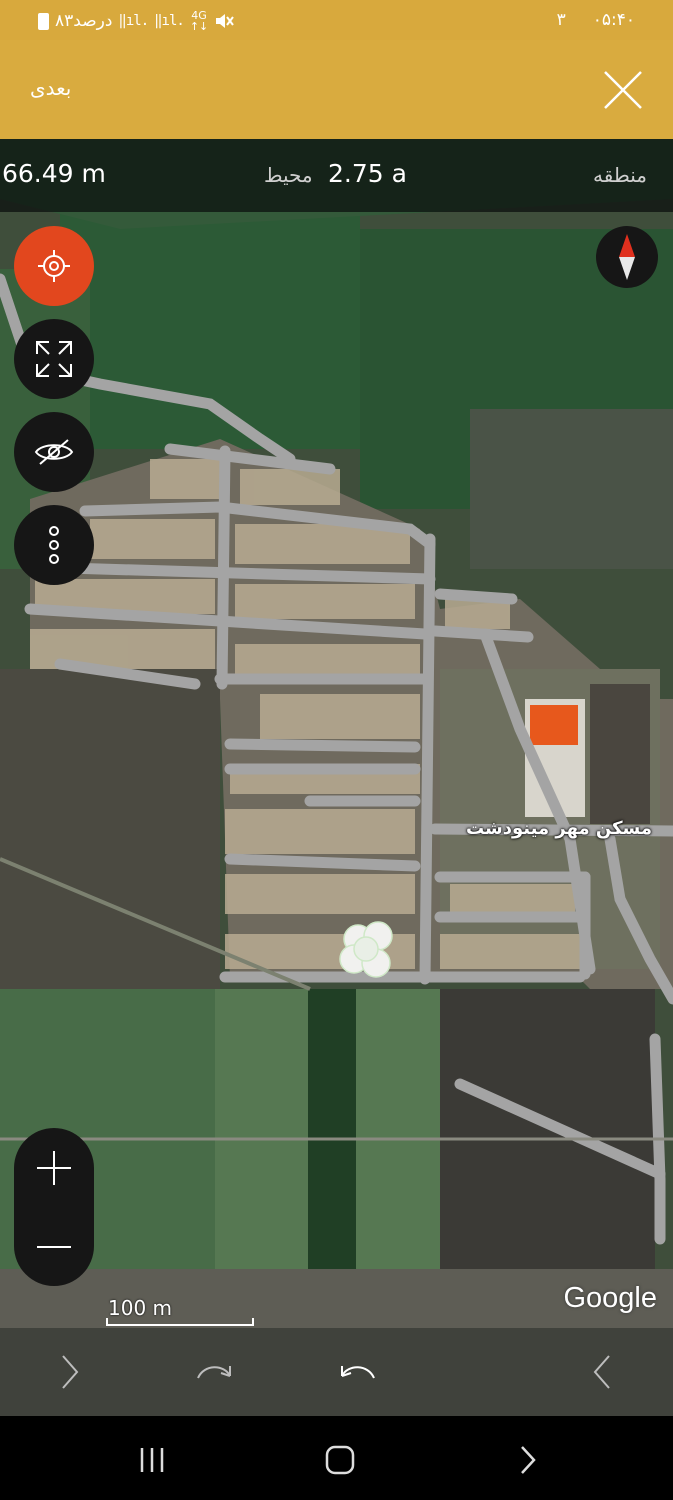 The height and width of the screenshot is (1500, 673). I want to click on redo-button, so click(214, 1372).